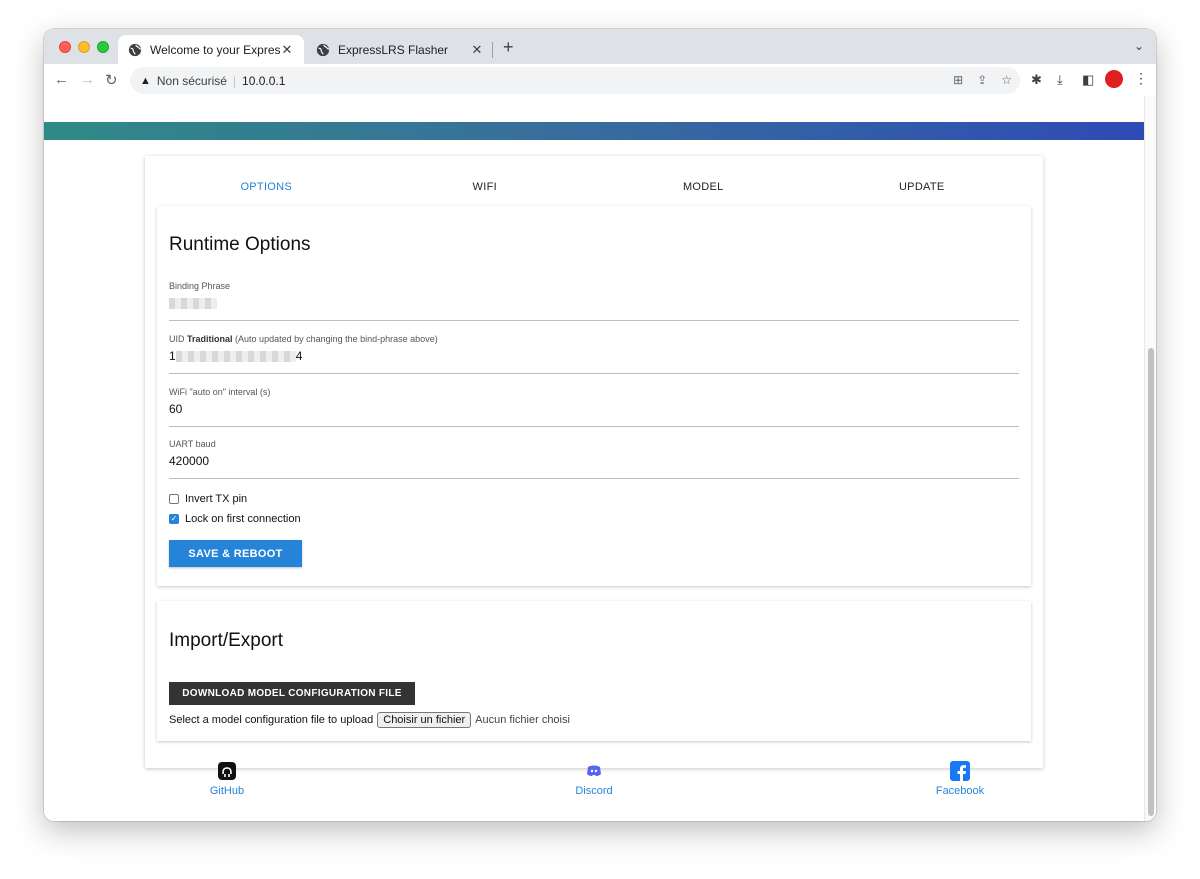 This screenshot has height=879, width=1200. What do you see at coordinates (192, 444) in the screenshot?
I see `uart-baud-label: UART baud` at bounding box center [192, 444].